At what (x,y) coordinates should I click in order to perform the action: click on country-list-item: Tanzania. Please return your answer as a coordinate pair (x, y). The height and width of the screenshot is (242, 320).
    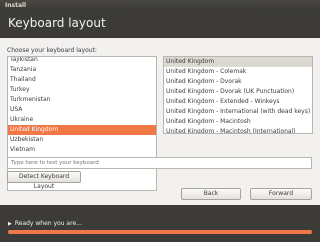
    Looking at the image, I should click on (82, 70).